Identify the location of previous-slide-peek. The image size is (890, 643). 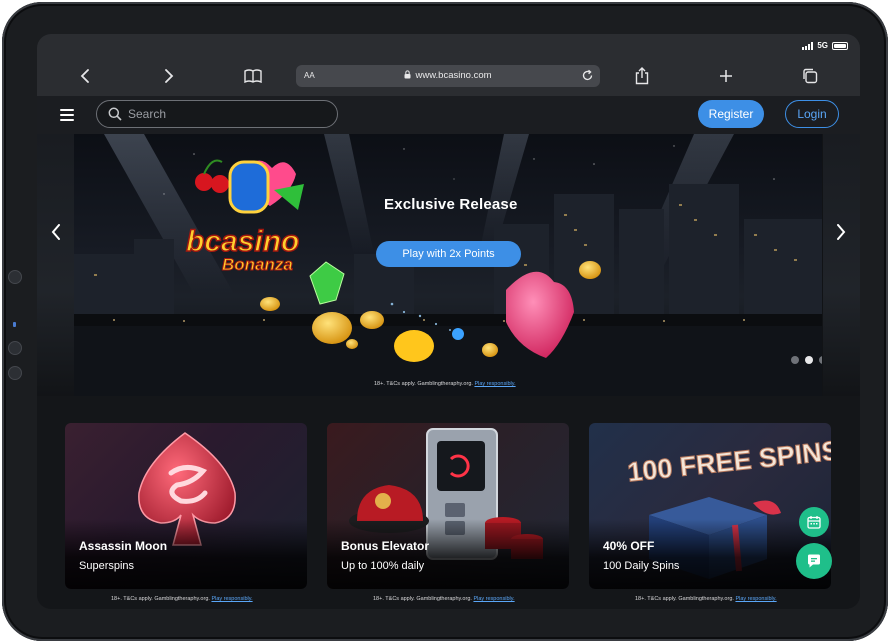
(55, 265).